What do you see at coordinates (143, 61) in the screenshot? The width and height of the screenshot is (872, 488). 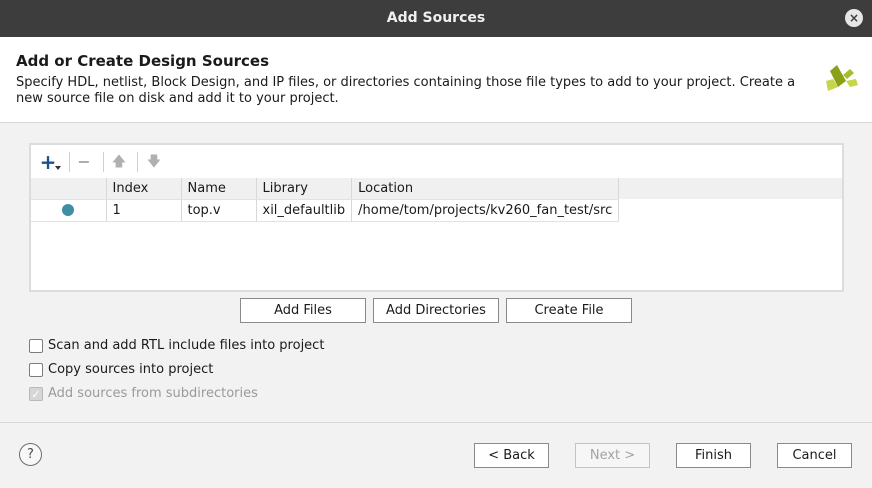 I see `page-title: Add or Create Design Sources` at bounding box center [143, 61].